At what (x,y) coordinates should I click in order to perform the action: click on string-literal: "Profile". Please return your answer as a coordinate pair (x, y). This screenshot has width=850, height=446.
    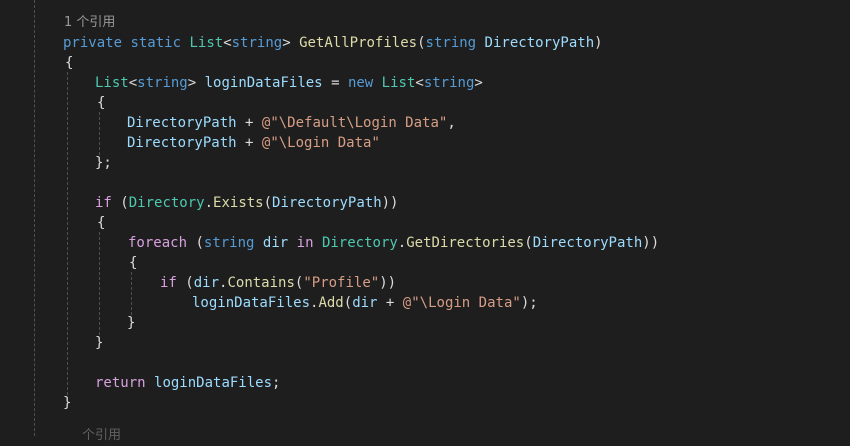
    Looking at the image, I should click on (341, 283).